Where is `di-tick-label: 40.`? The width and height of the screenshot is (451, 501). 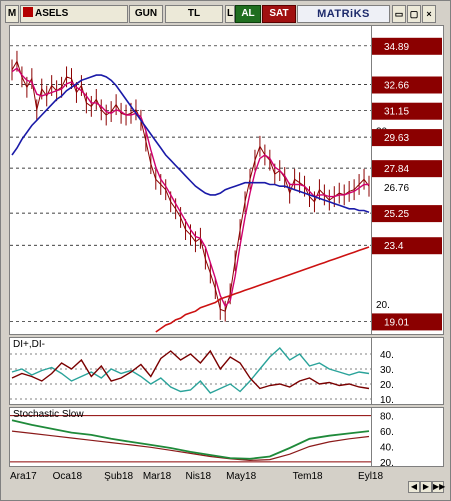 di-tick-label: 40. is located at coordinates (387, 355).